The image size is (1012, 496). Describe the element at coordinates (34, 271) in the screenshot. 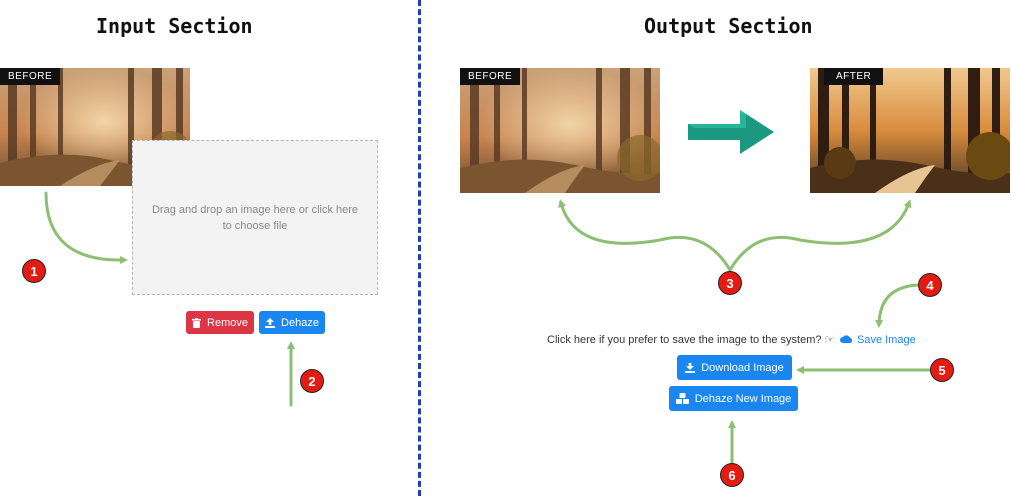

I see `callout-badge-1: 1` at that location.